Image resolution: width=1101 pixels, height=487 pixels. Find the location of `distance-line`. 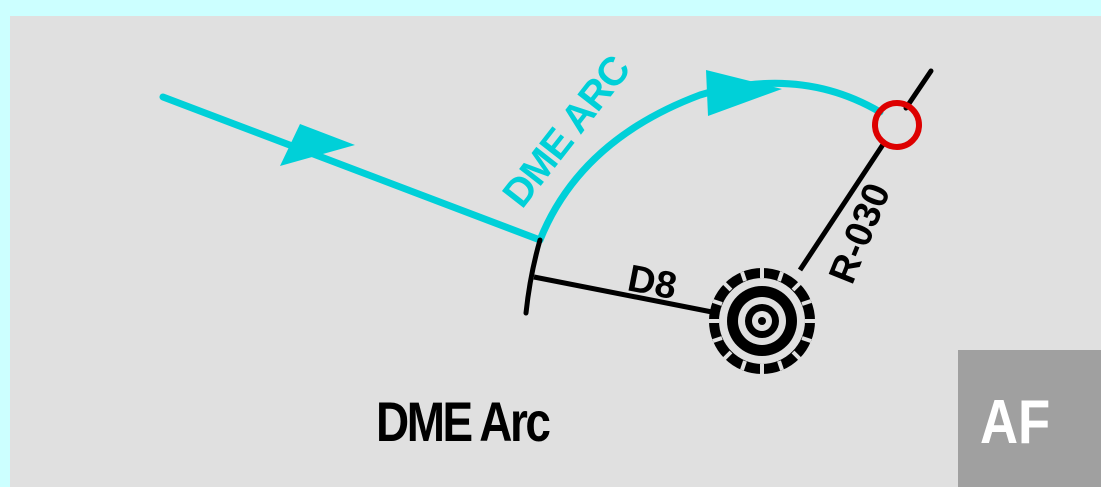

distance-line is located at coordinates (623, 294).